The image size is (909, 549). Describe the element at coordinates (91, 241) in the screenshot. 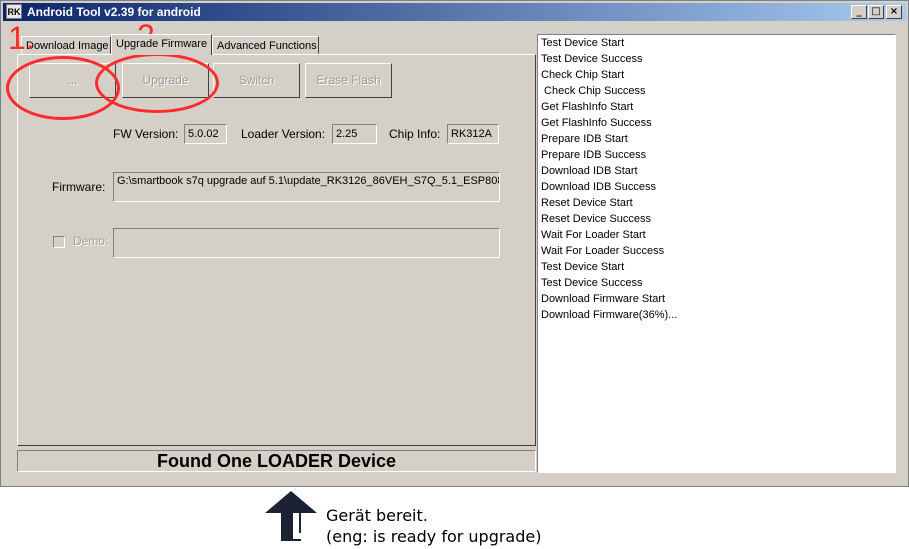

I see `demo-label: Demo:` at that location.